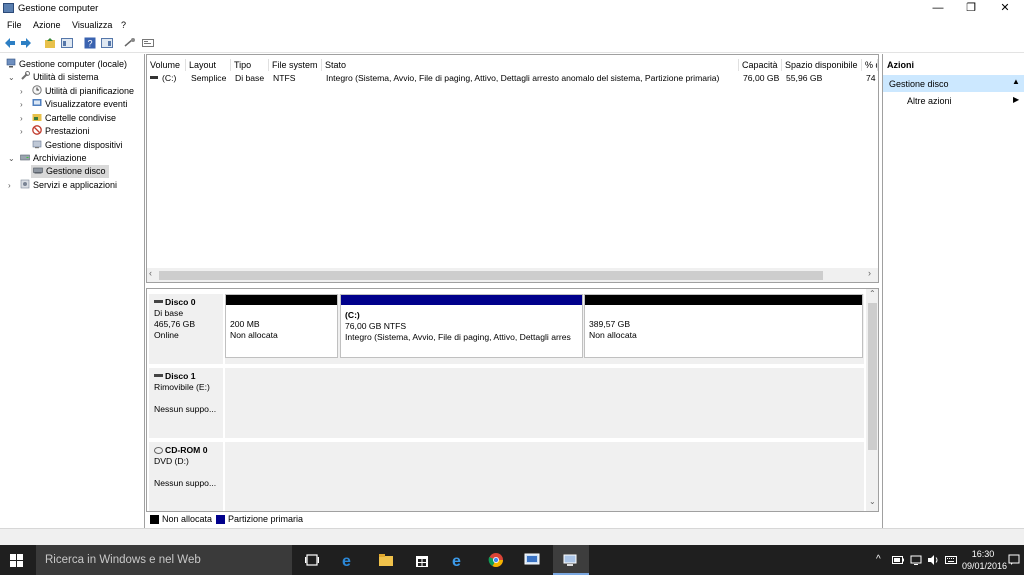 This screenshot has height=575, width=1024. What do you see at coordinates (55, 131) in the screenshot?
I see `tree-item-performance: › Prestazioni` at bounding box center [55, 131].